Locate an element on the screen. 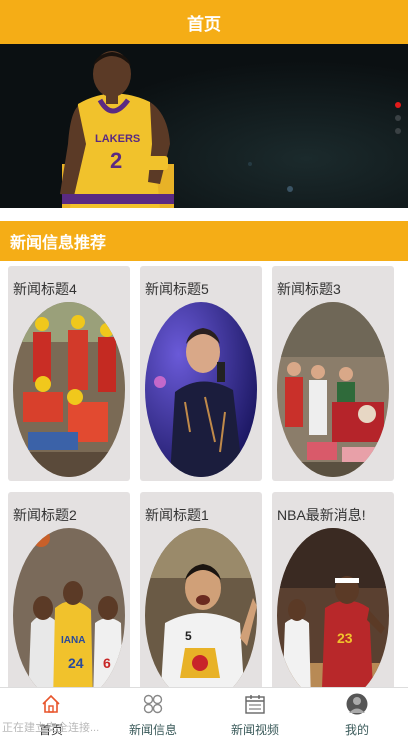 Image resolution: width=408 pixels, height=742 pixels. tab-mine: 我的 is located at coordinates (357, 715).